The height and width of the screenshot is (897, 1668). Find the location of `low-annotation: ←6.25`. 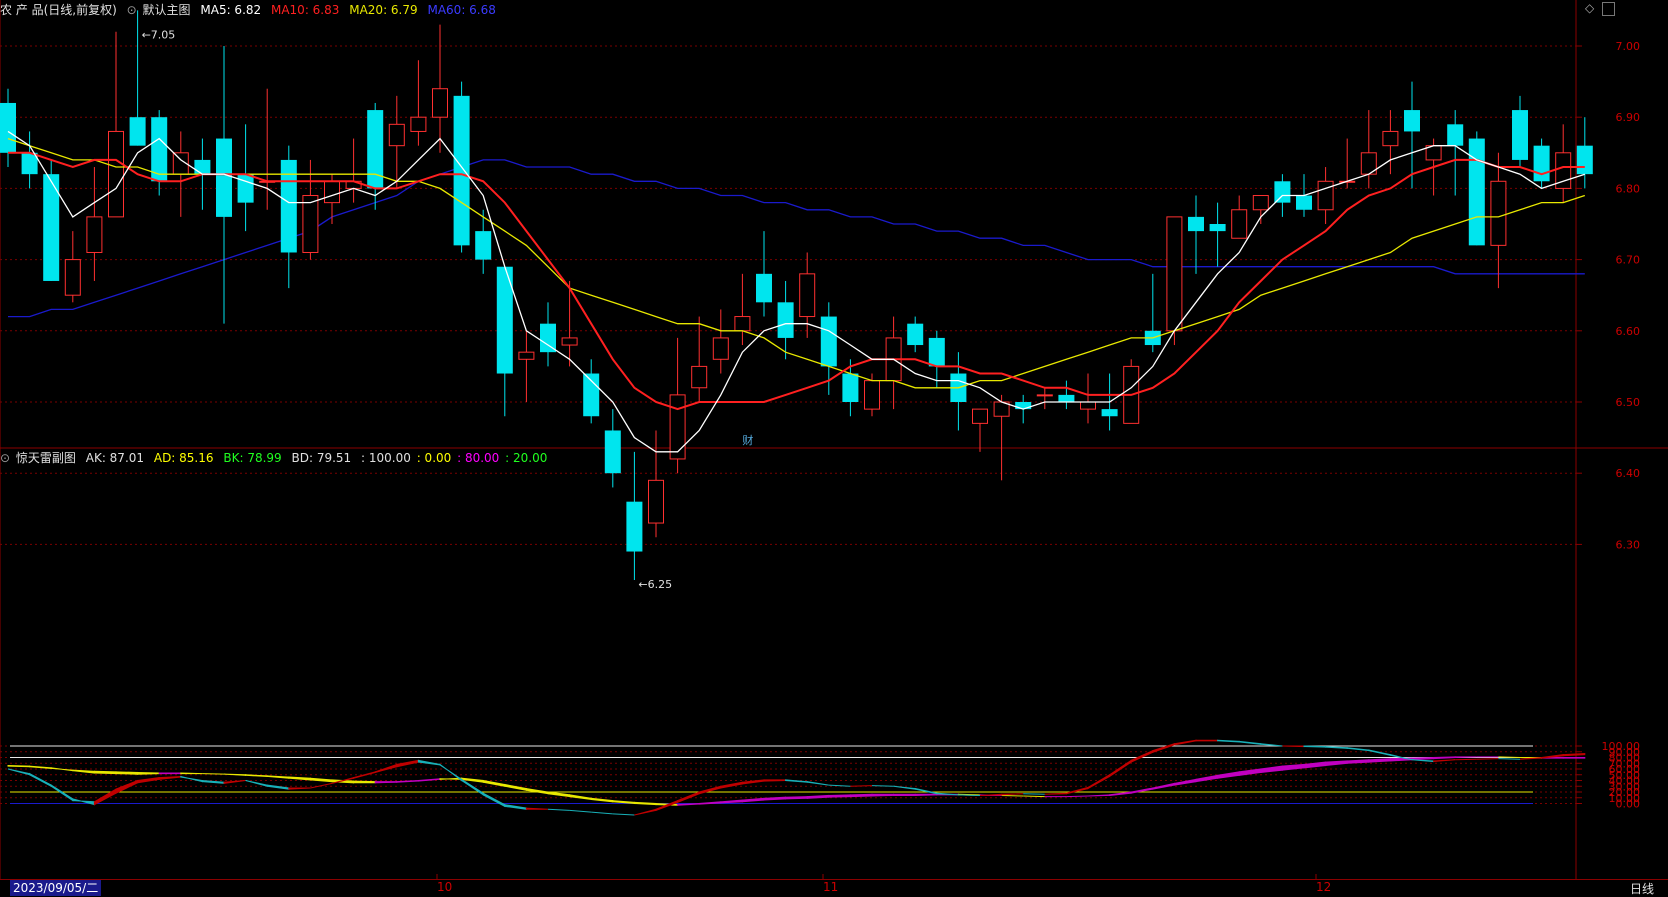

low-annotation: ←6.25 is located at coordinates (655, 584).